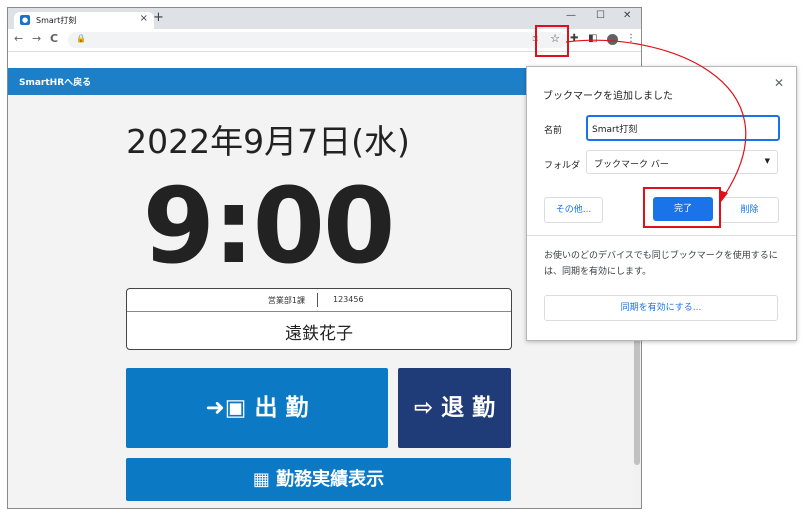  Describe the element at coordinates (84, 20) in the screenshot. I see `tab-smart-dakoku: ● Smart打刻 ×` at that location.